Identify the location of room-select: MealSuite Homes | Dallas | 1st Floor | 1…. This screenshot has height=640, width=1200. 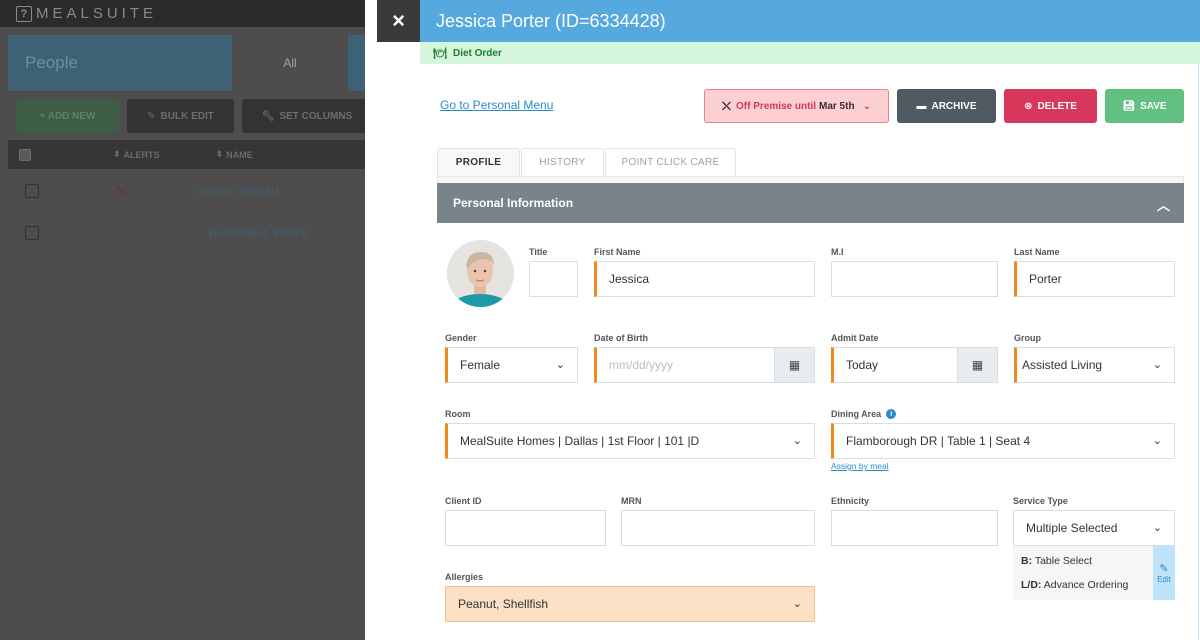
(630, 441).